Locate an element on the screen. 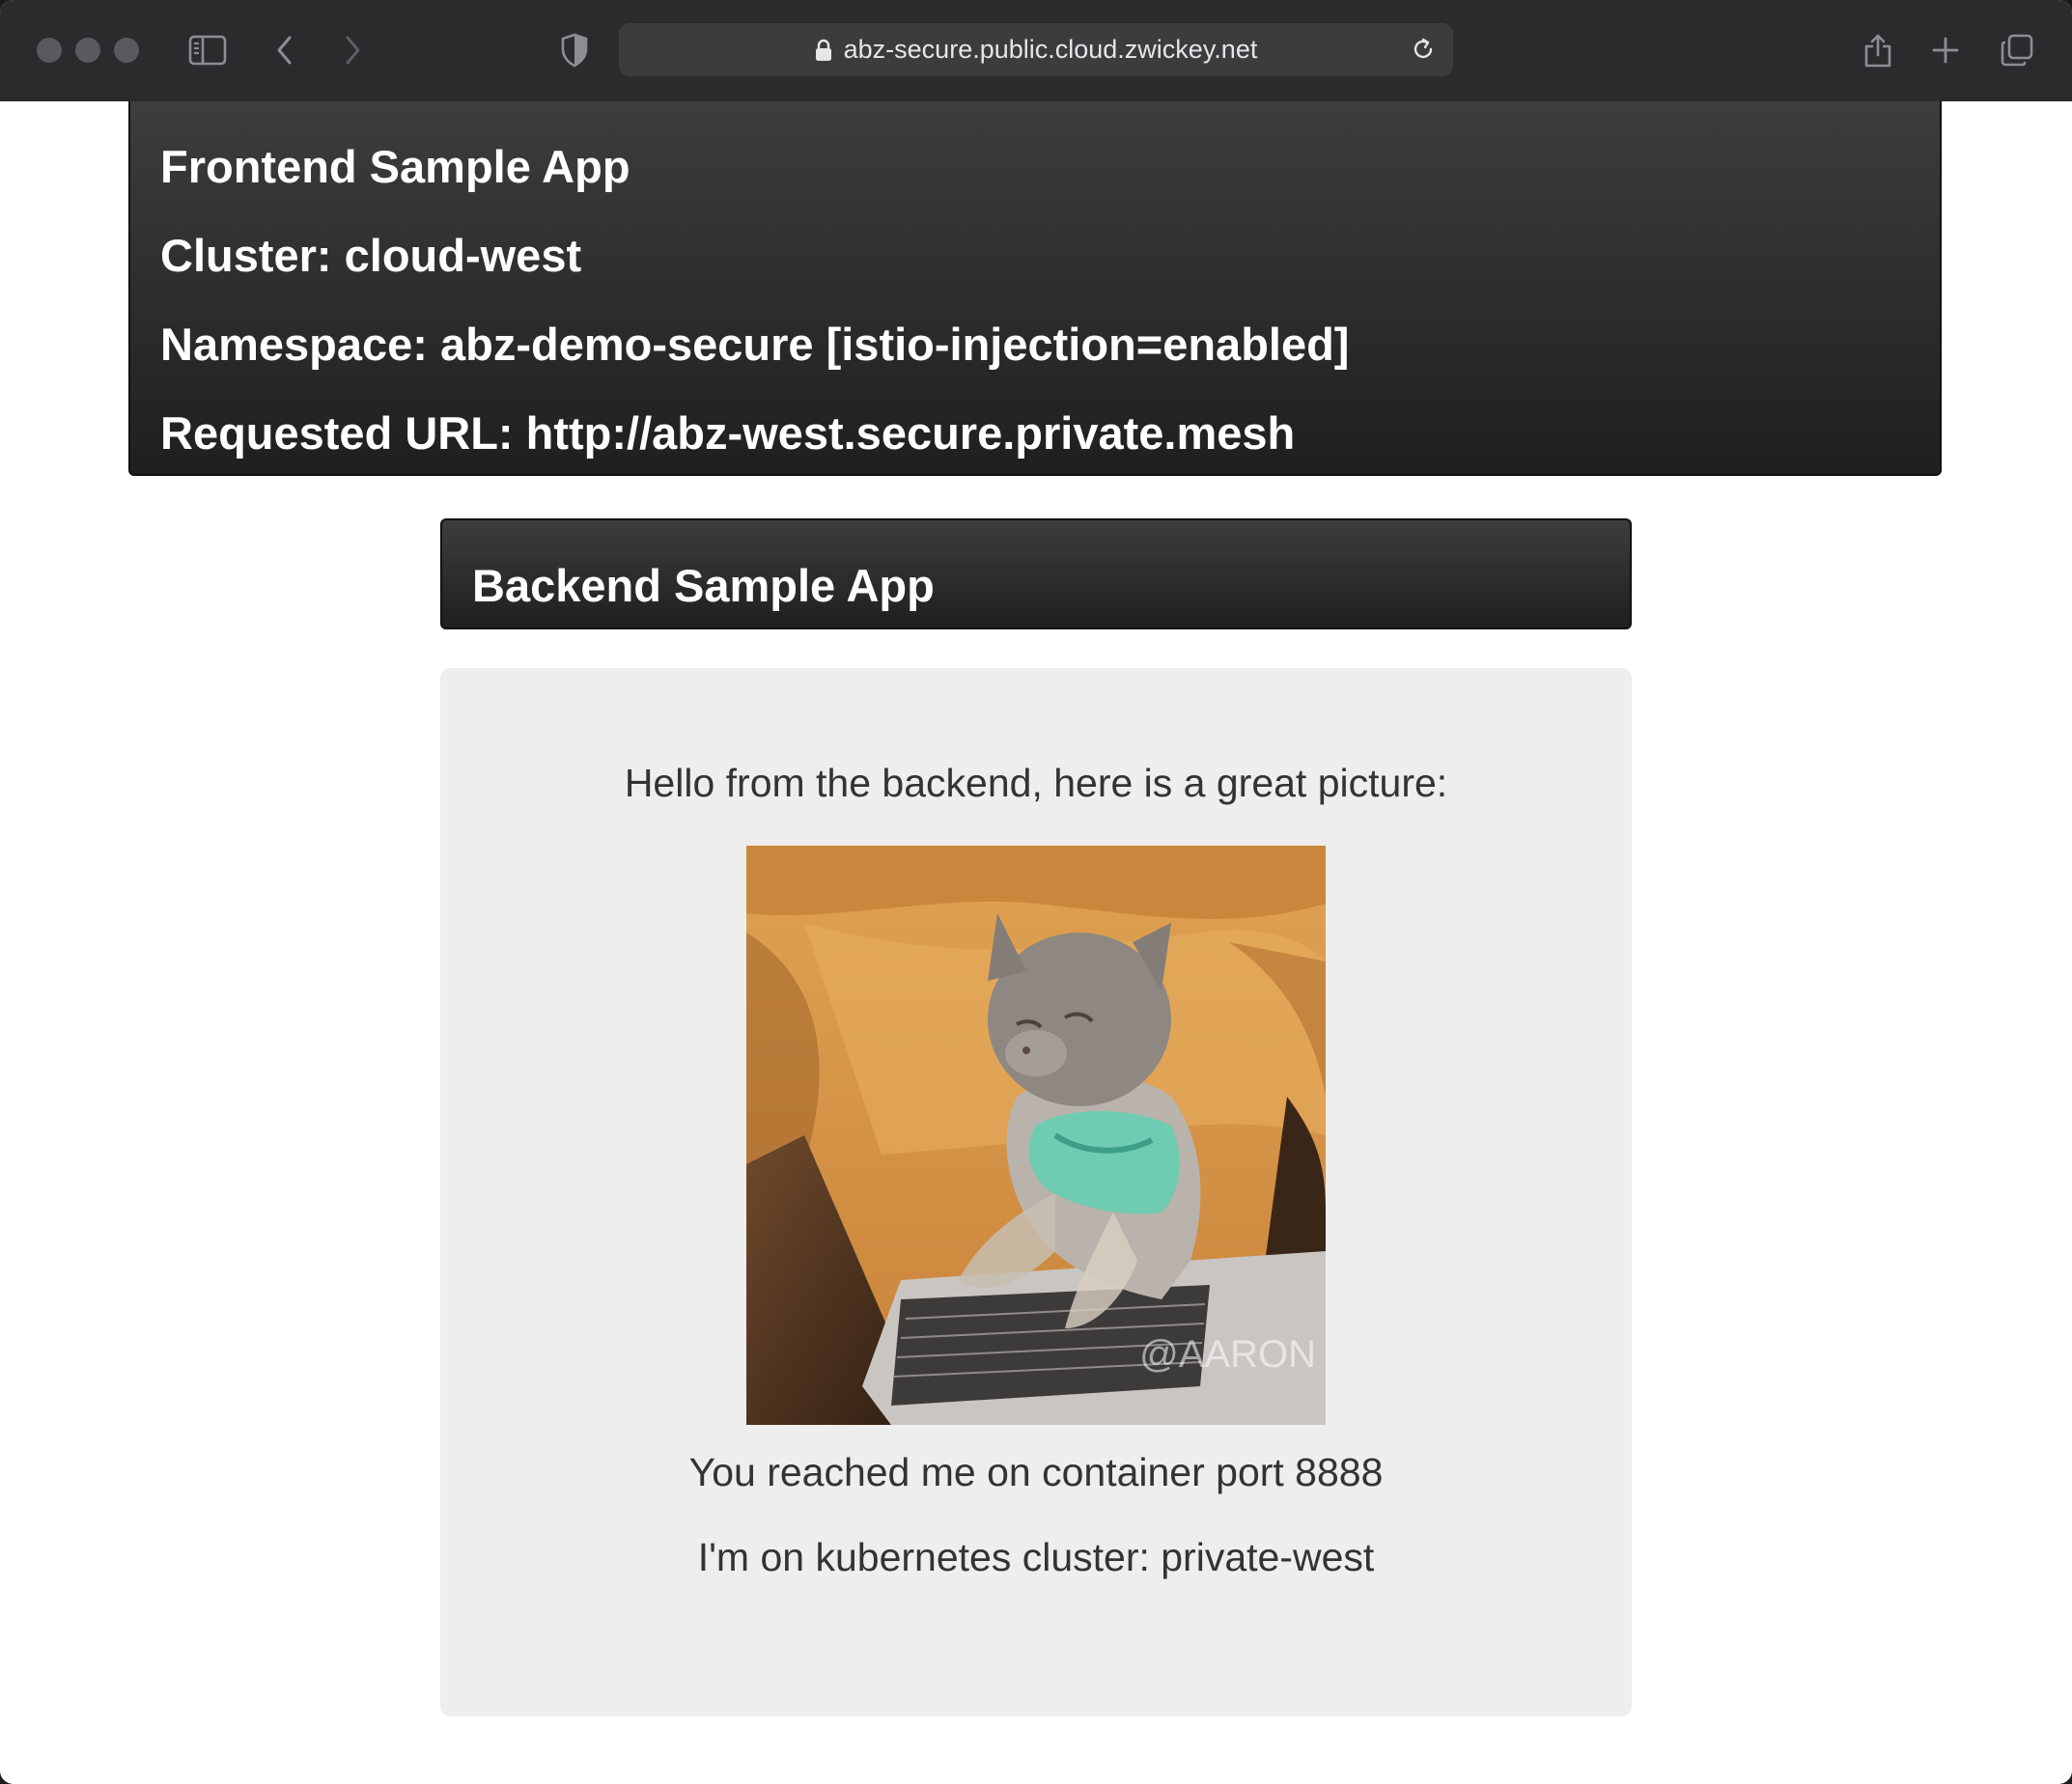 This screenshot has height=1784, width=2072. picture-watermark: @AARON is located at coordinates (1228, 1355).